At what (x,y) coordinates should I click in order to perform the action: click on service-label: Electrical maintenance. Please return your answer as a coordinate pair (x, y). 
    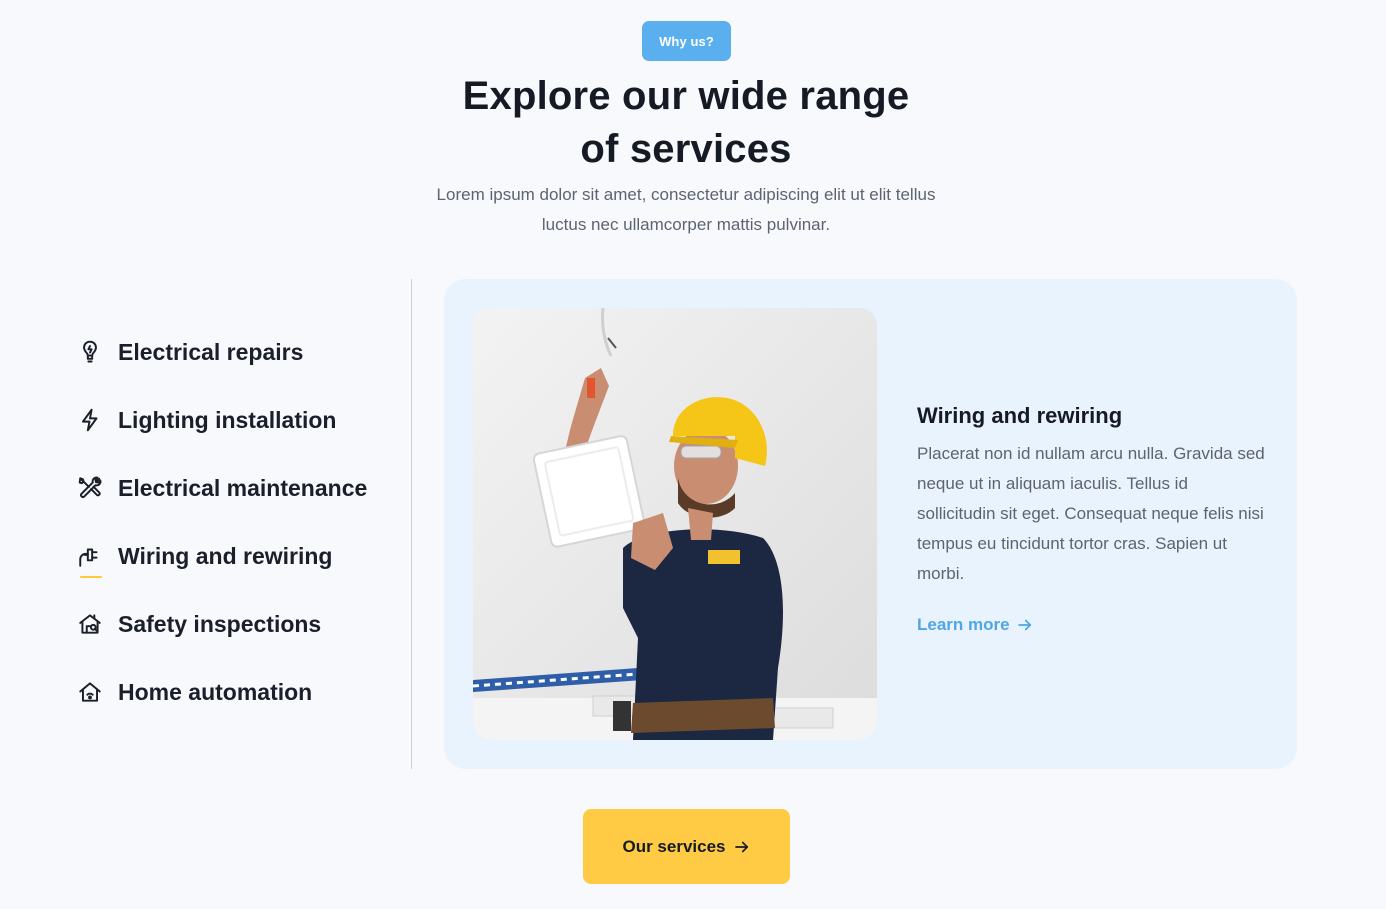
    Looking at the image, I should click on (243, 487).